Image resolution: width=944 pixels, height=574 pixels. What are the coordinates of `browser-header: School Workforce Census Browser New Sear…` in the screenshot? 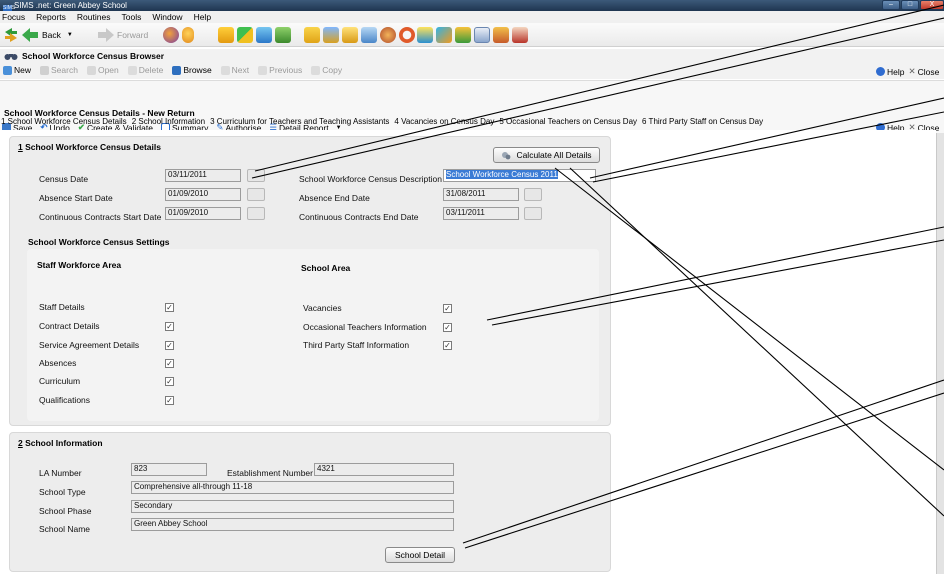 It's located at (472, 64).